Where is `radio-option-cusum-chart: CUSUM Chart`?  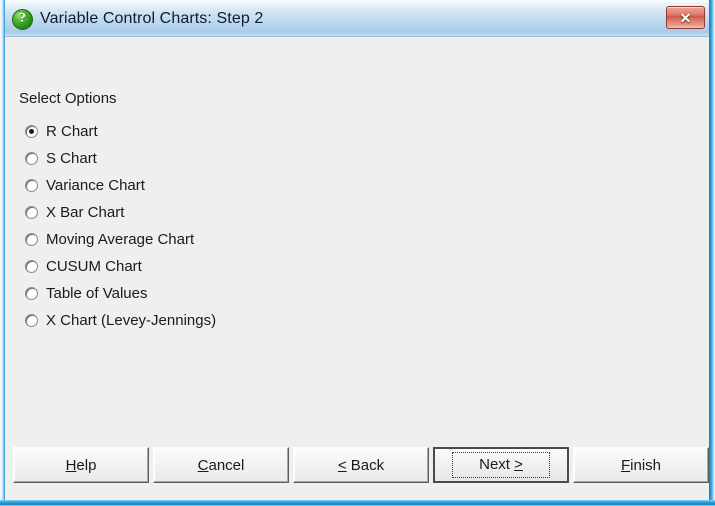
radio-option-cusum-chart: CUSUM Chart is located at coordinates (190, 266).